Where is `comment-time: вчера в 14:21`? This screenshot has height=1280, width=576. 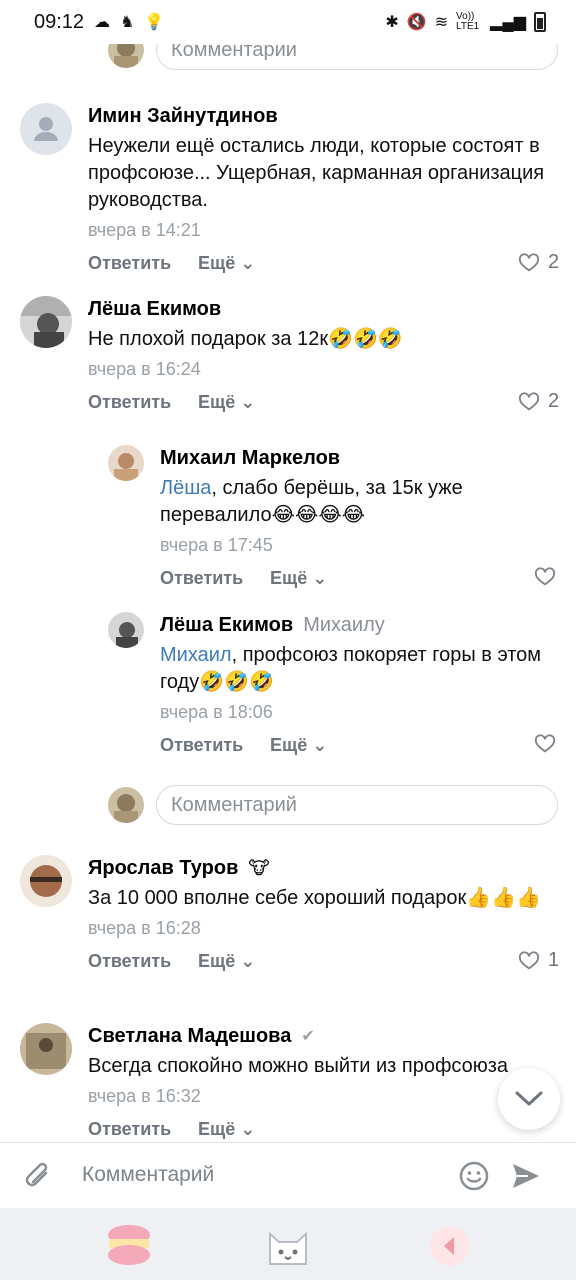 comment-time: вчера в 14:21 is located at coordinates (144, 230).